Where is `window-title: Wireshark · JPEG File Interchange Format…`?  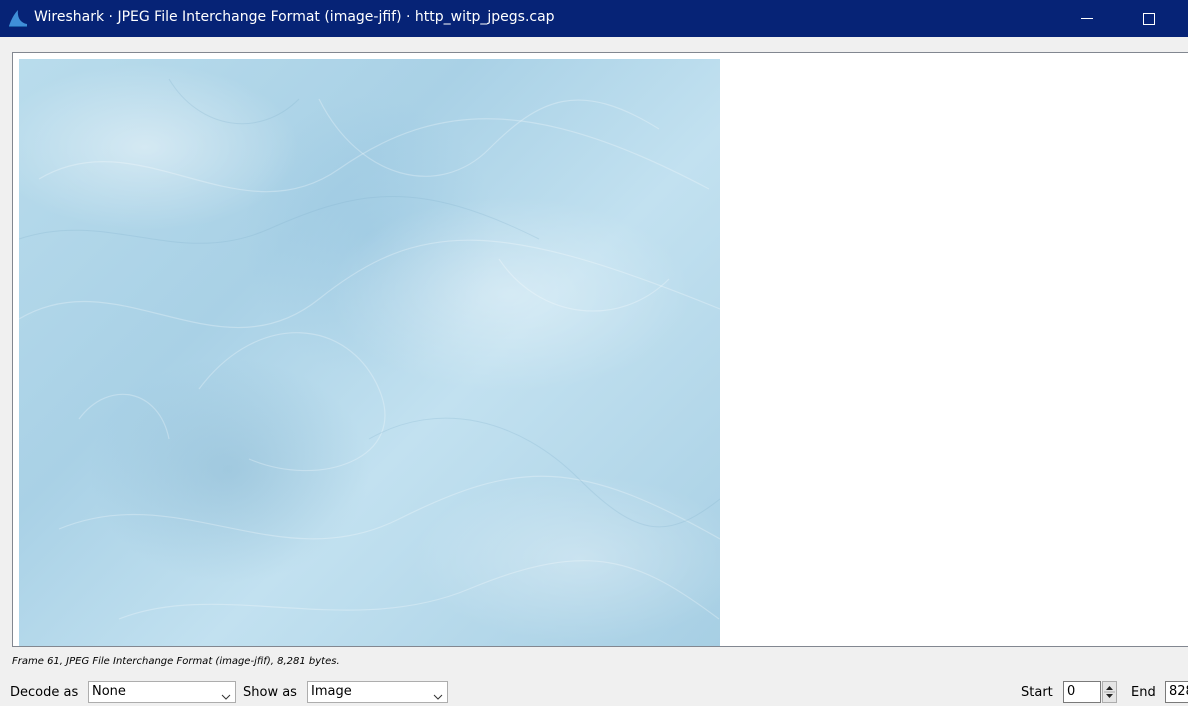
window-title: Wireshark · JPEG File Interchange Format… is located at coordinates (294, 17).